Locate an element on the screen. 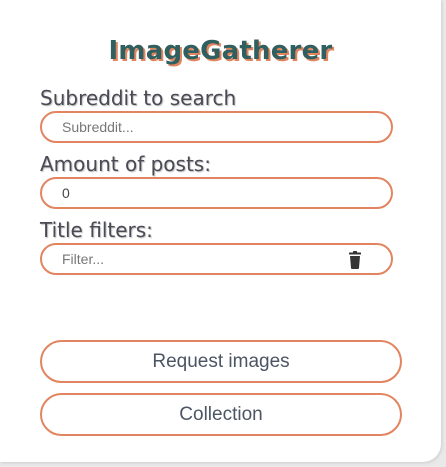 This screenshot has width=446, height=467. amount-field is located at coordinates (216, 193).